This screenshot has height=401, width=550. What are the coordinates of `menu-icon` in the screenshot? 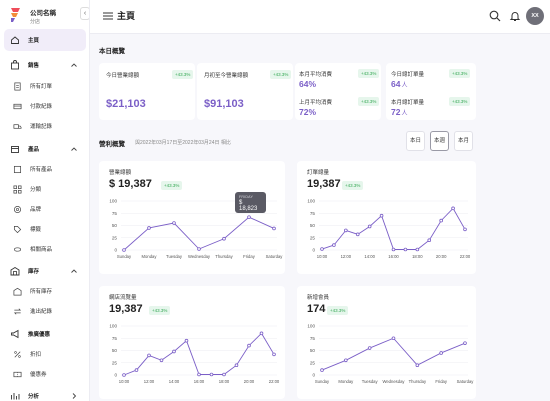 It's located at (108, 16).